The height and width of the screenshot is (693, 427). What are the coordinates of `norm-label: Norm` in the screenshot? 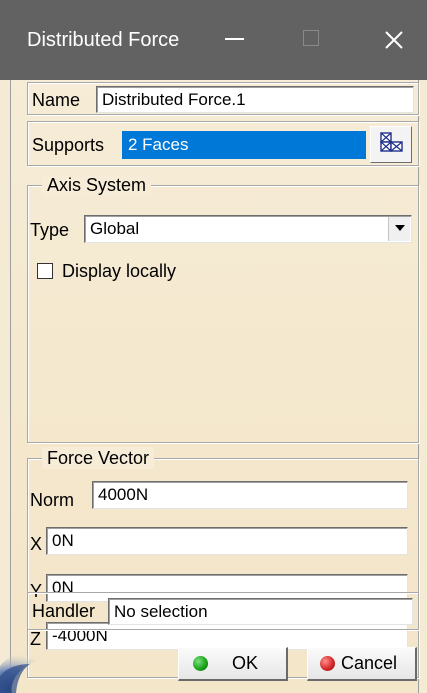 It's located at (52, 500).